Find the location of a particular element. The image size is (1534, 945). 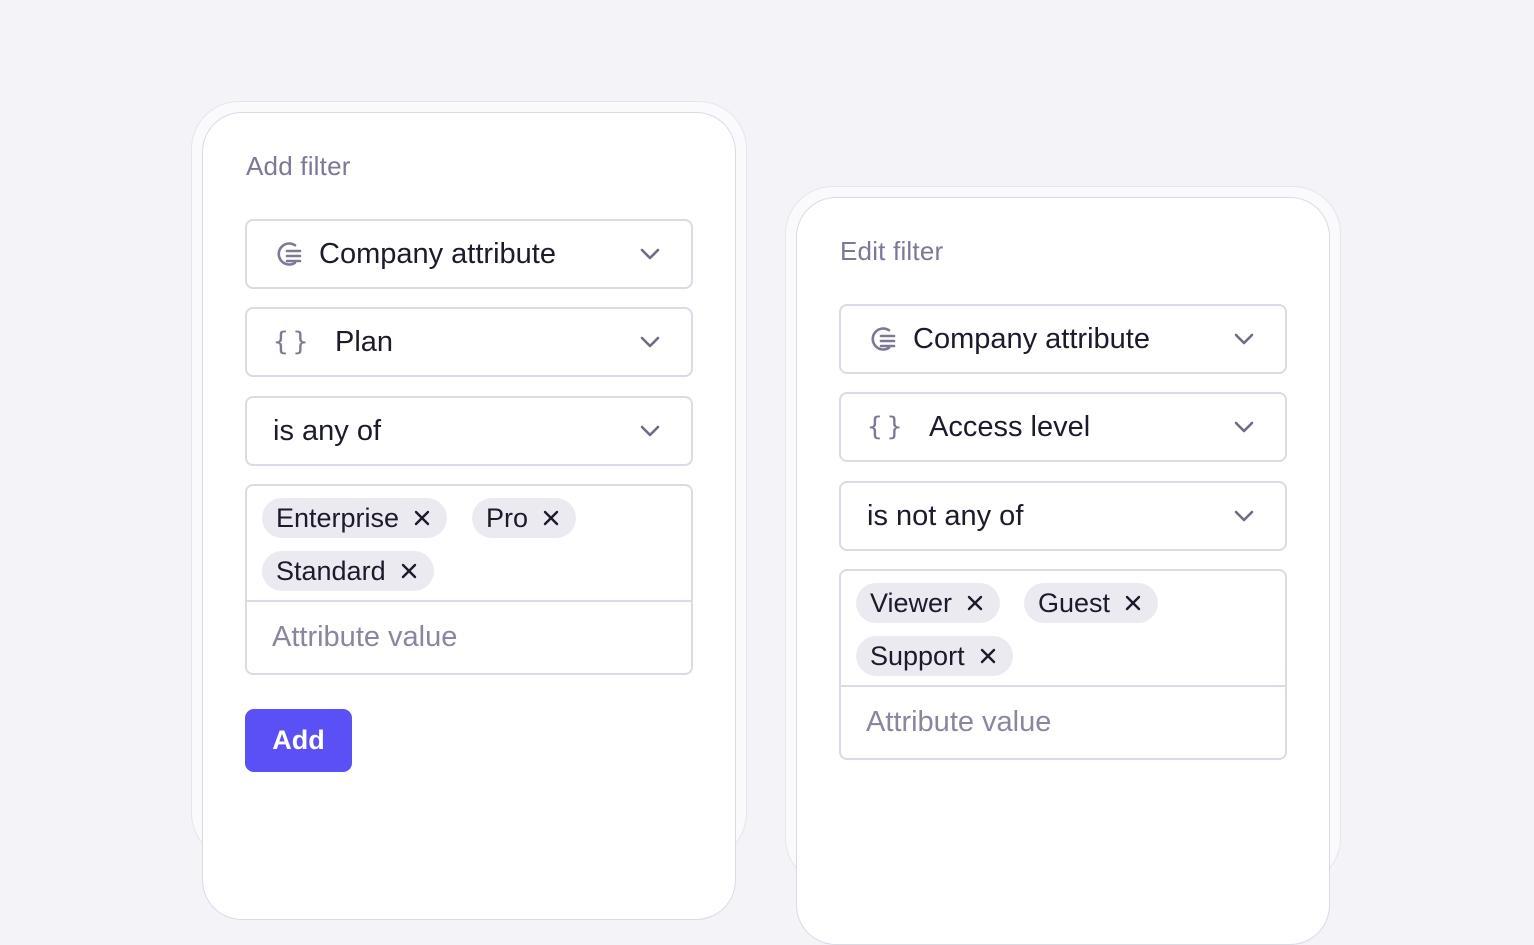

selected-values: Enterprise Pro Standard is located at coordinates (469, 544).